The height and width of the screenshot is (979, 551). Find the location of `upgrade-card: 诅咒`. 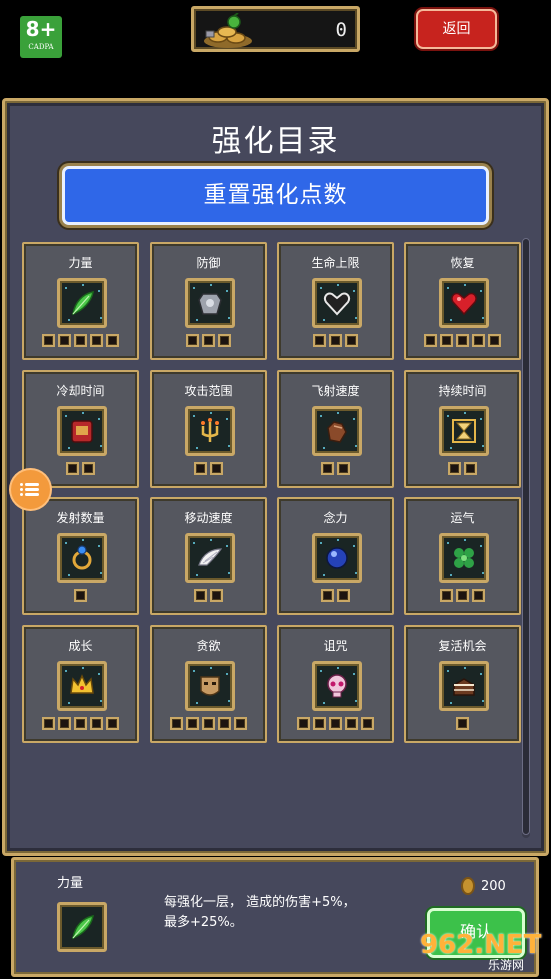

upgrade-card: 诅咒 is located at coordinates (335, 684).